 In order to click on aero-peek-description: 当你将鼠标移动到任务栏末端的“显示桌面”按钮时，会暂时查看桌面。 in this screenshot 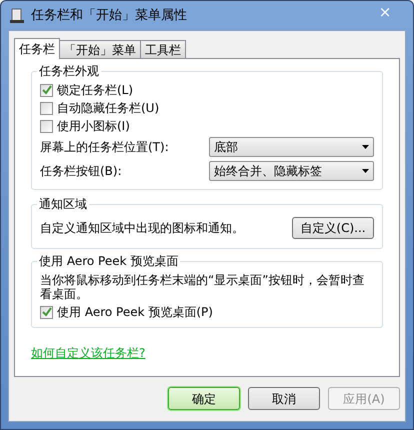, I will do `click(203, 287)`.